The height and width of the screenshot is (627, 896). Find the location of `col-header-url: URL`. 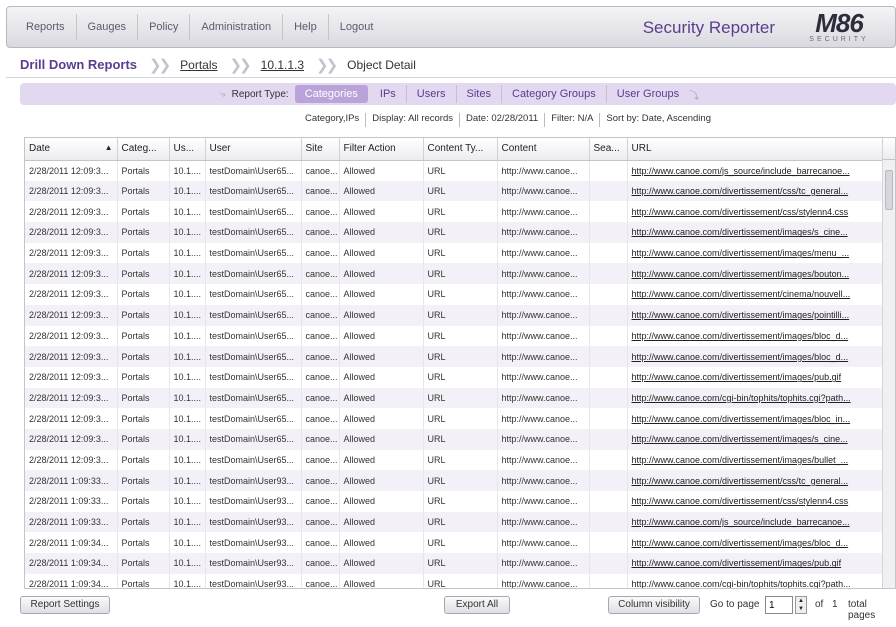

col-header-url: URL is located at coordinates (755, 149).